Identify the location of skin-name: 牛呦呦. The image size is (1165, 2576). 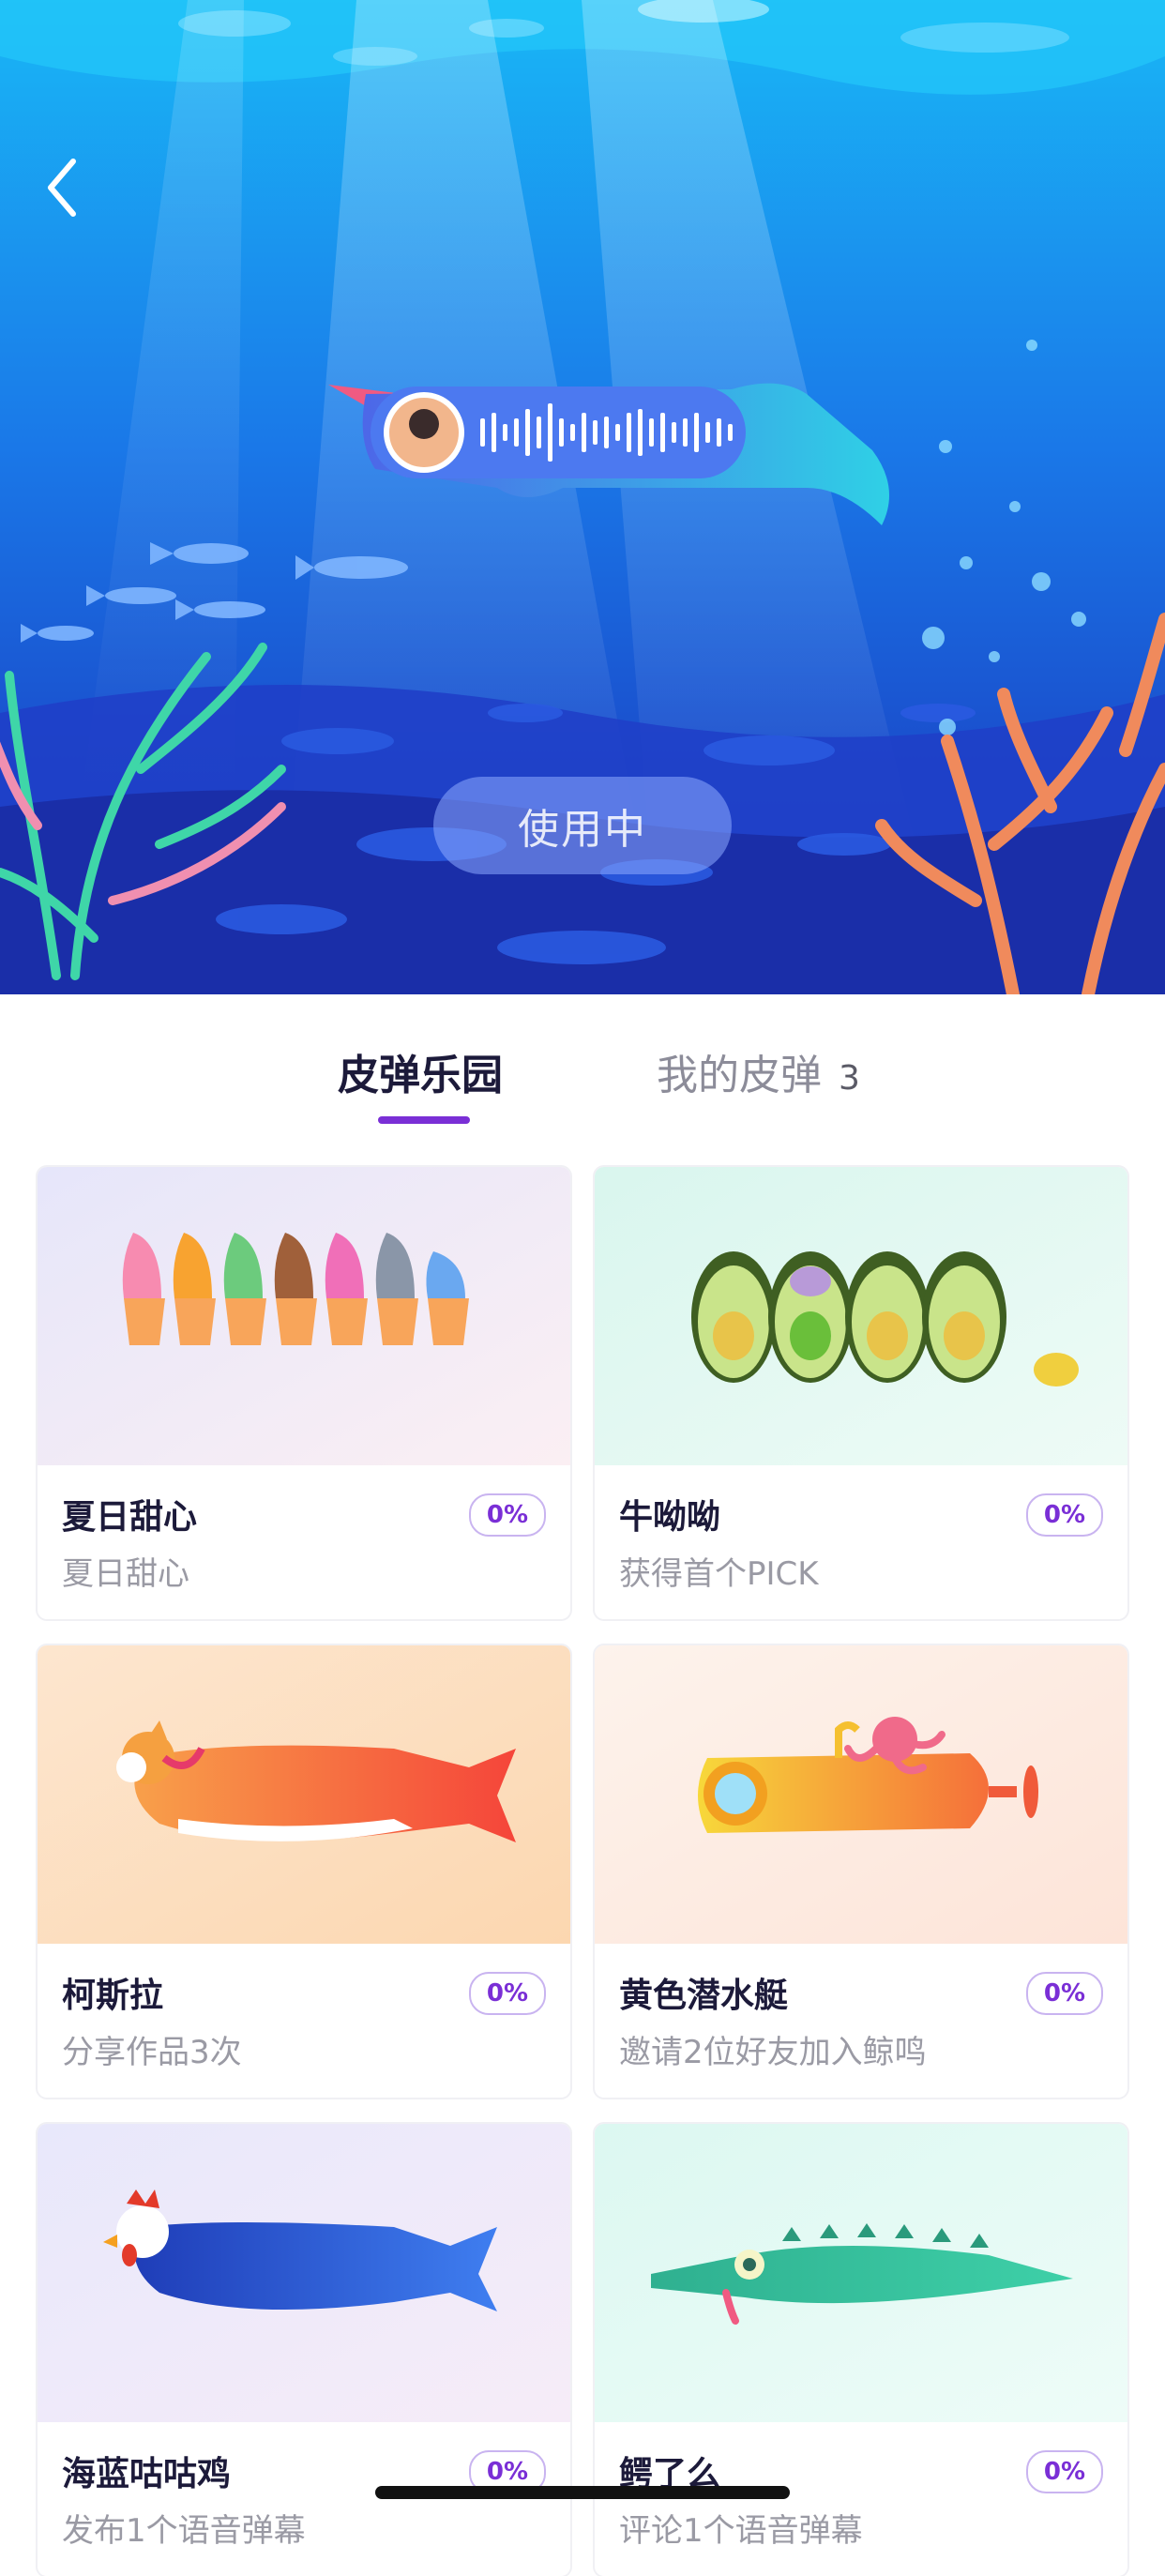
(670, 1517).